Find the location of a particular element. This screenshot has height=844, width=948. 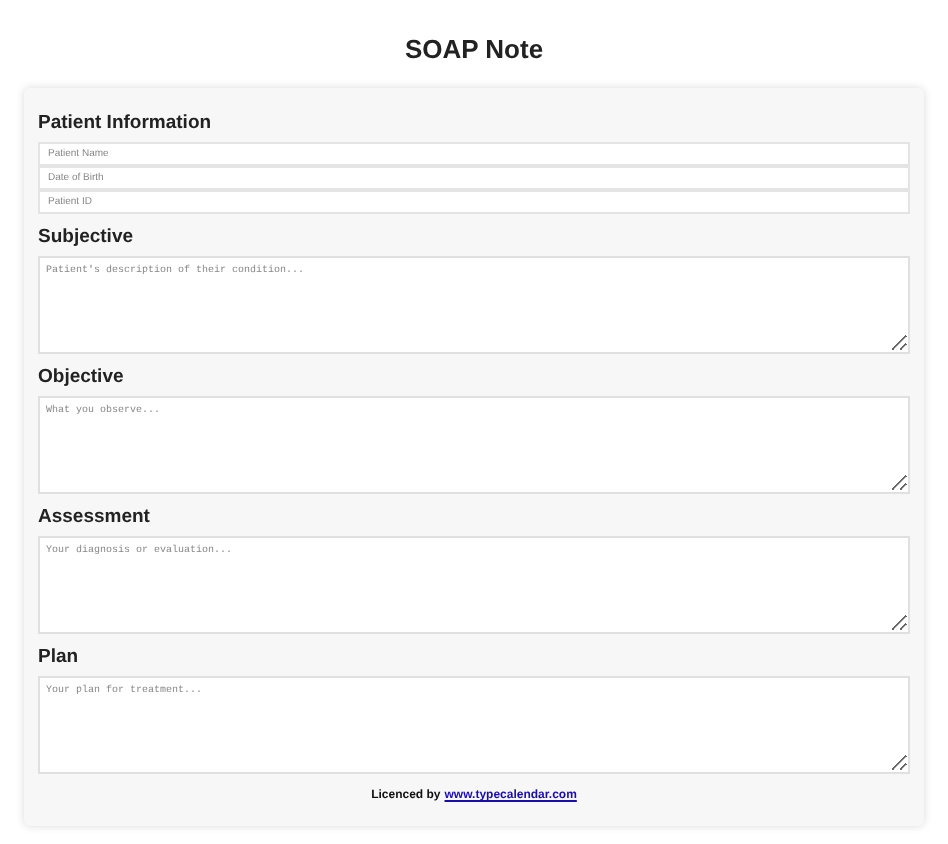

section-heading: Plan is located at coordinates (59, 658).